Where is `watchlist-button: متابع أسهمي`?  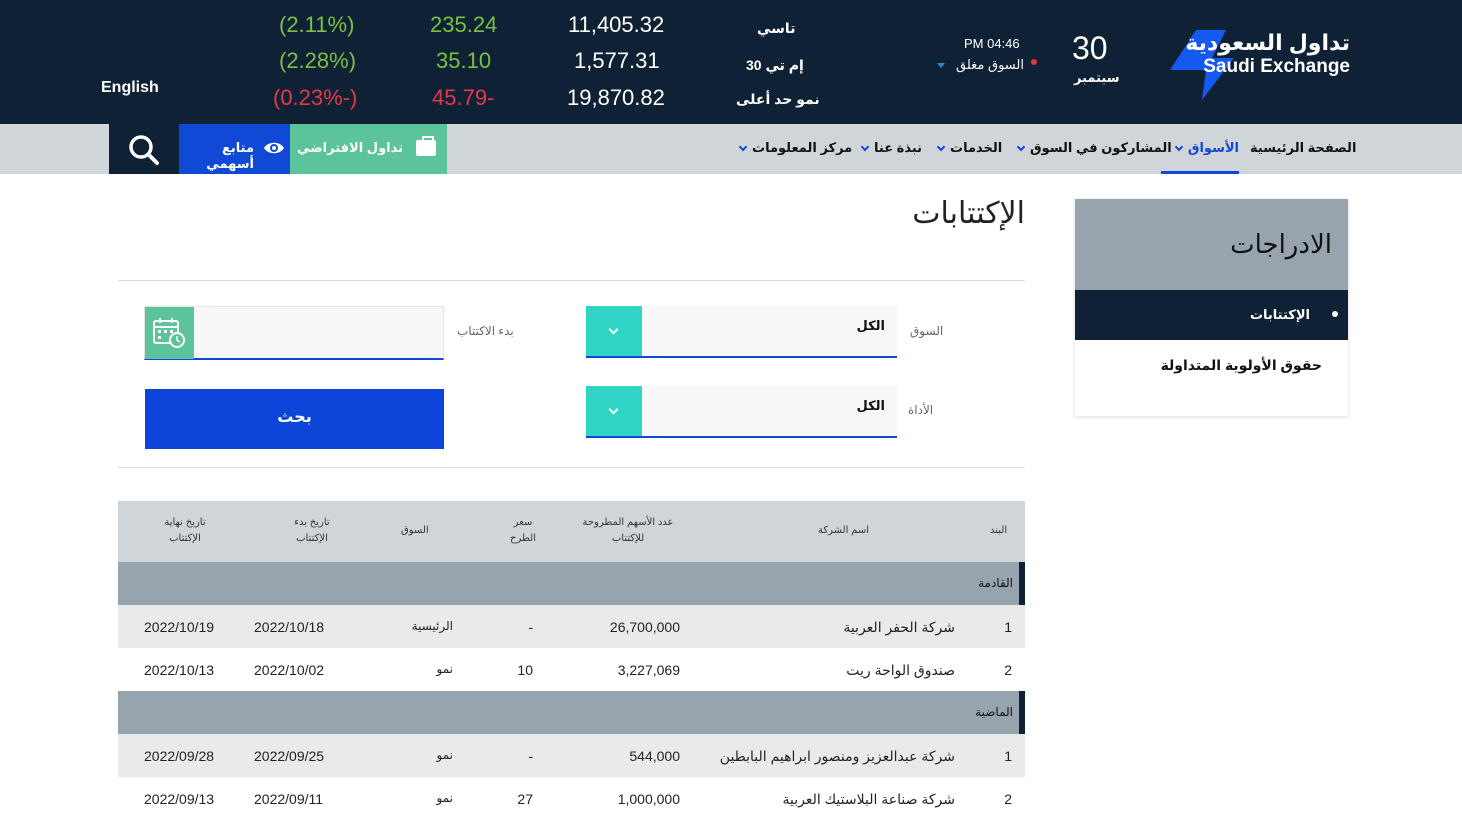
watchlist-button: متابع أسهمي is located at coordinates (234, 149).